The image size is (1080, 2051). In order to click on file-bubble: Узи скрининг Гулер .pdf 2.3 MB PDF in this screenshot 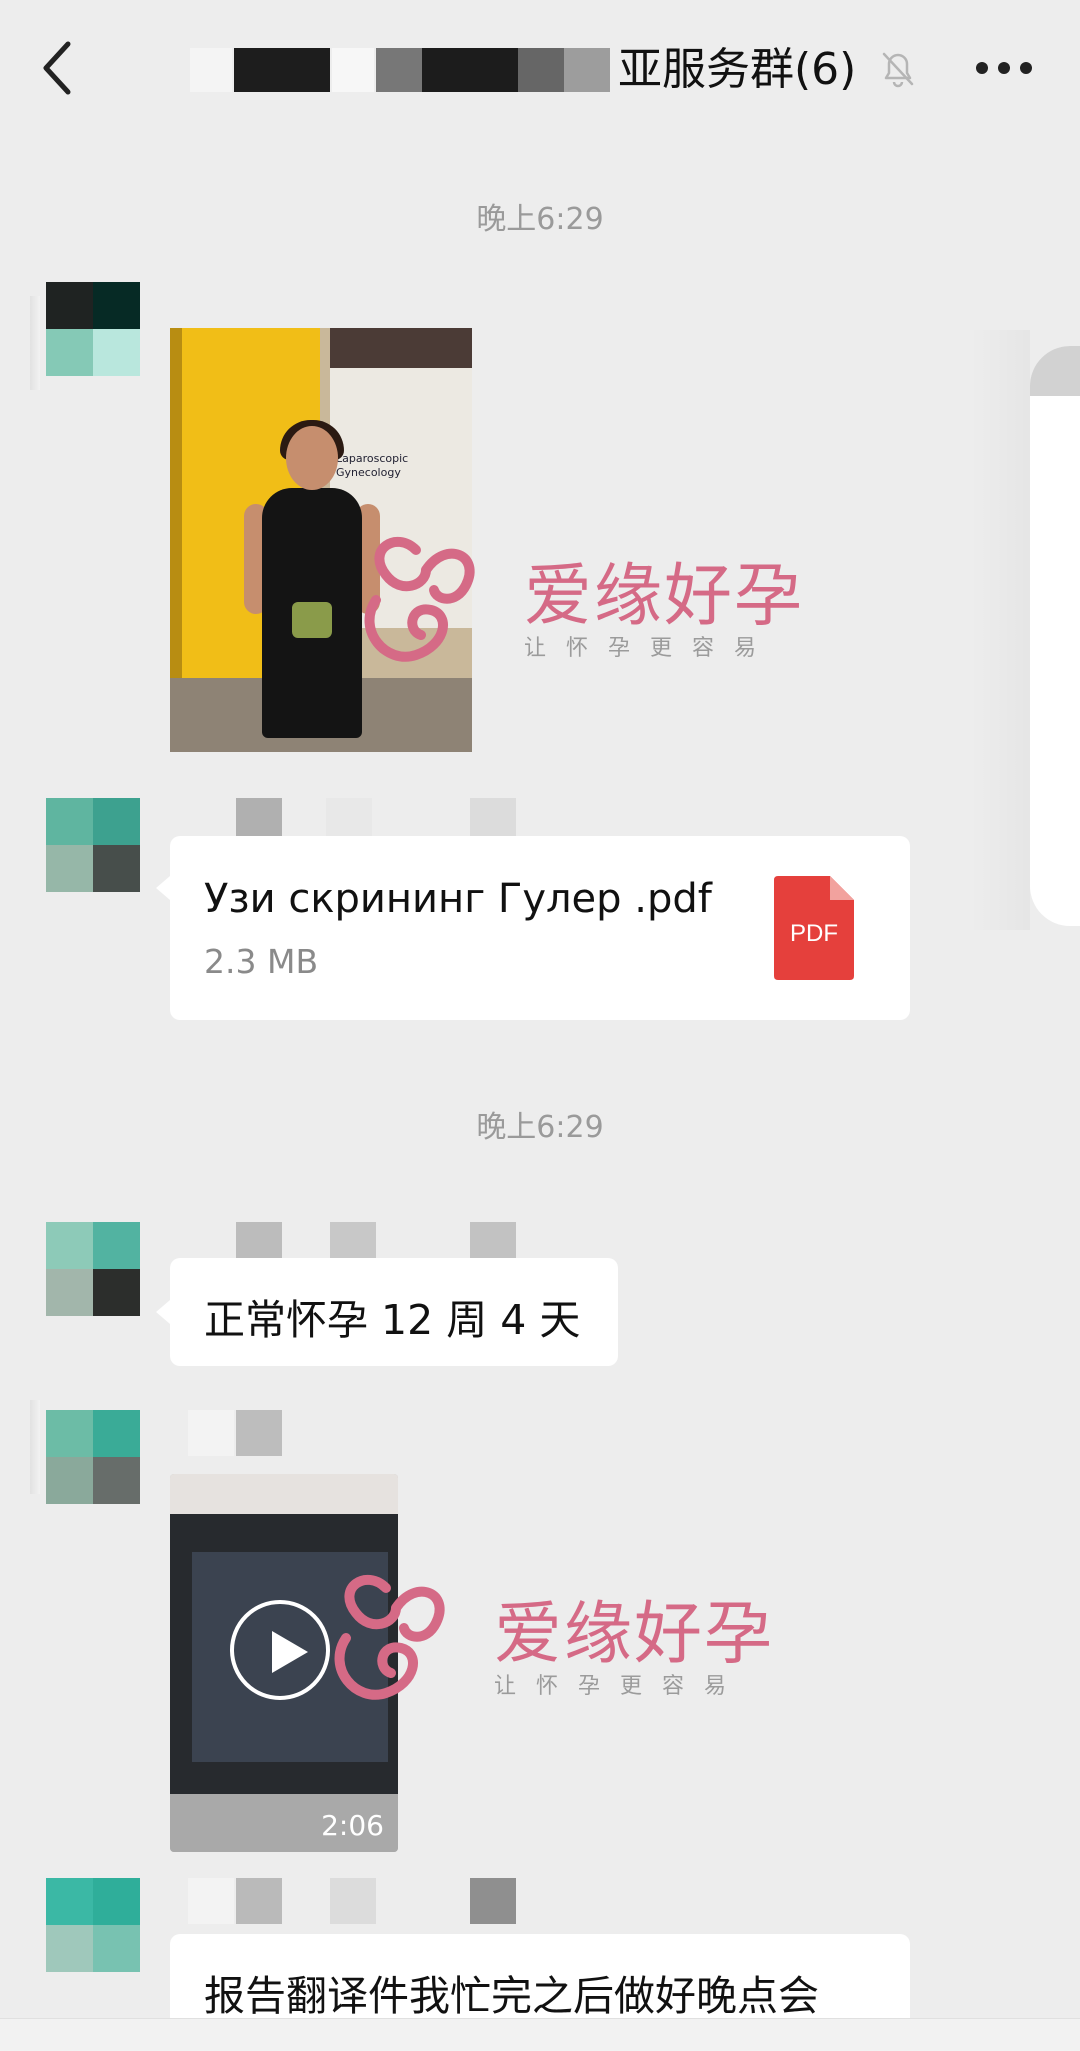, I will do `click(540, 928)`.